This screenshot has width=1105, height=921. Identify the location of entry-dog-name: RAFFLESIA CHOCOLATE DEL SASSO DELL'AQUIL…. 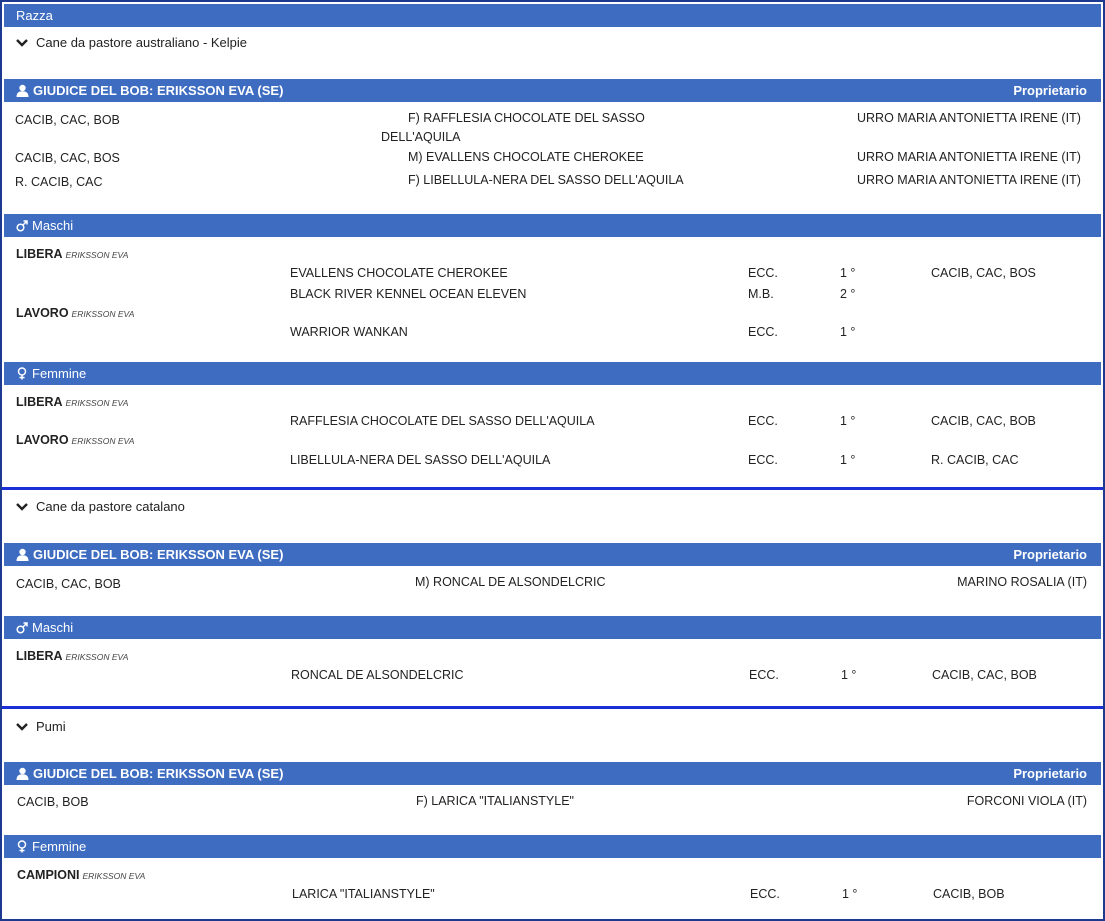
(442, 421).